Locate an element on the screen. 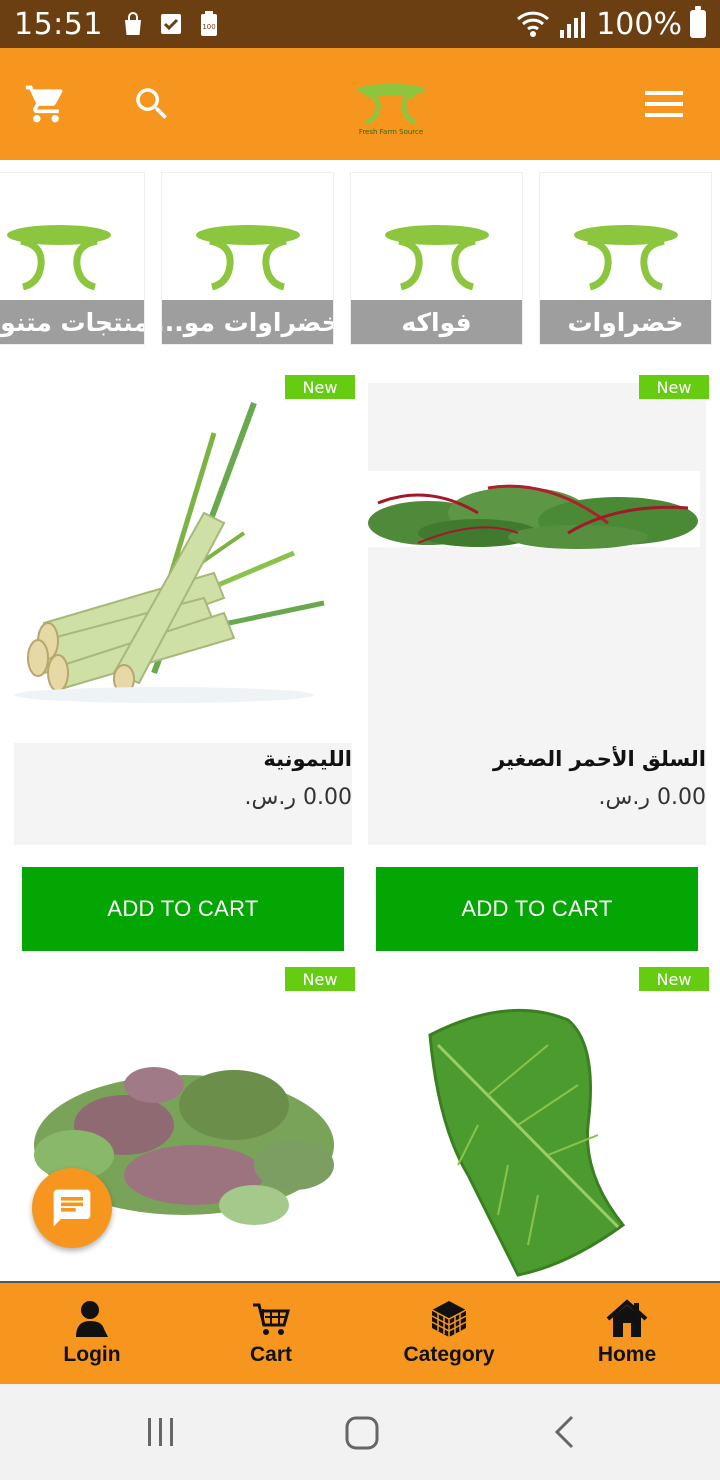 The width and height of the screenshot is (720, 1480). nav-cart: Cart is located at coordinates (271, 1333).